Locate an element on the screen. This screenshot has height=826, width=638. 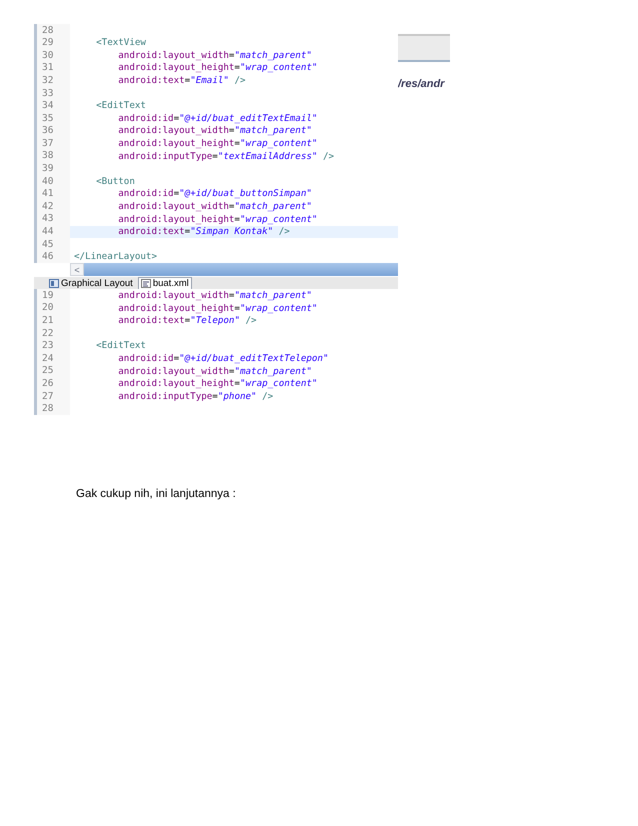
line-number: 22 is located at coordinates (48, 333).